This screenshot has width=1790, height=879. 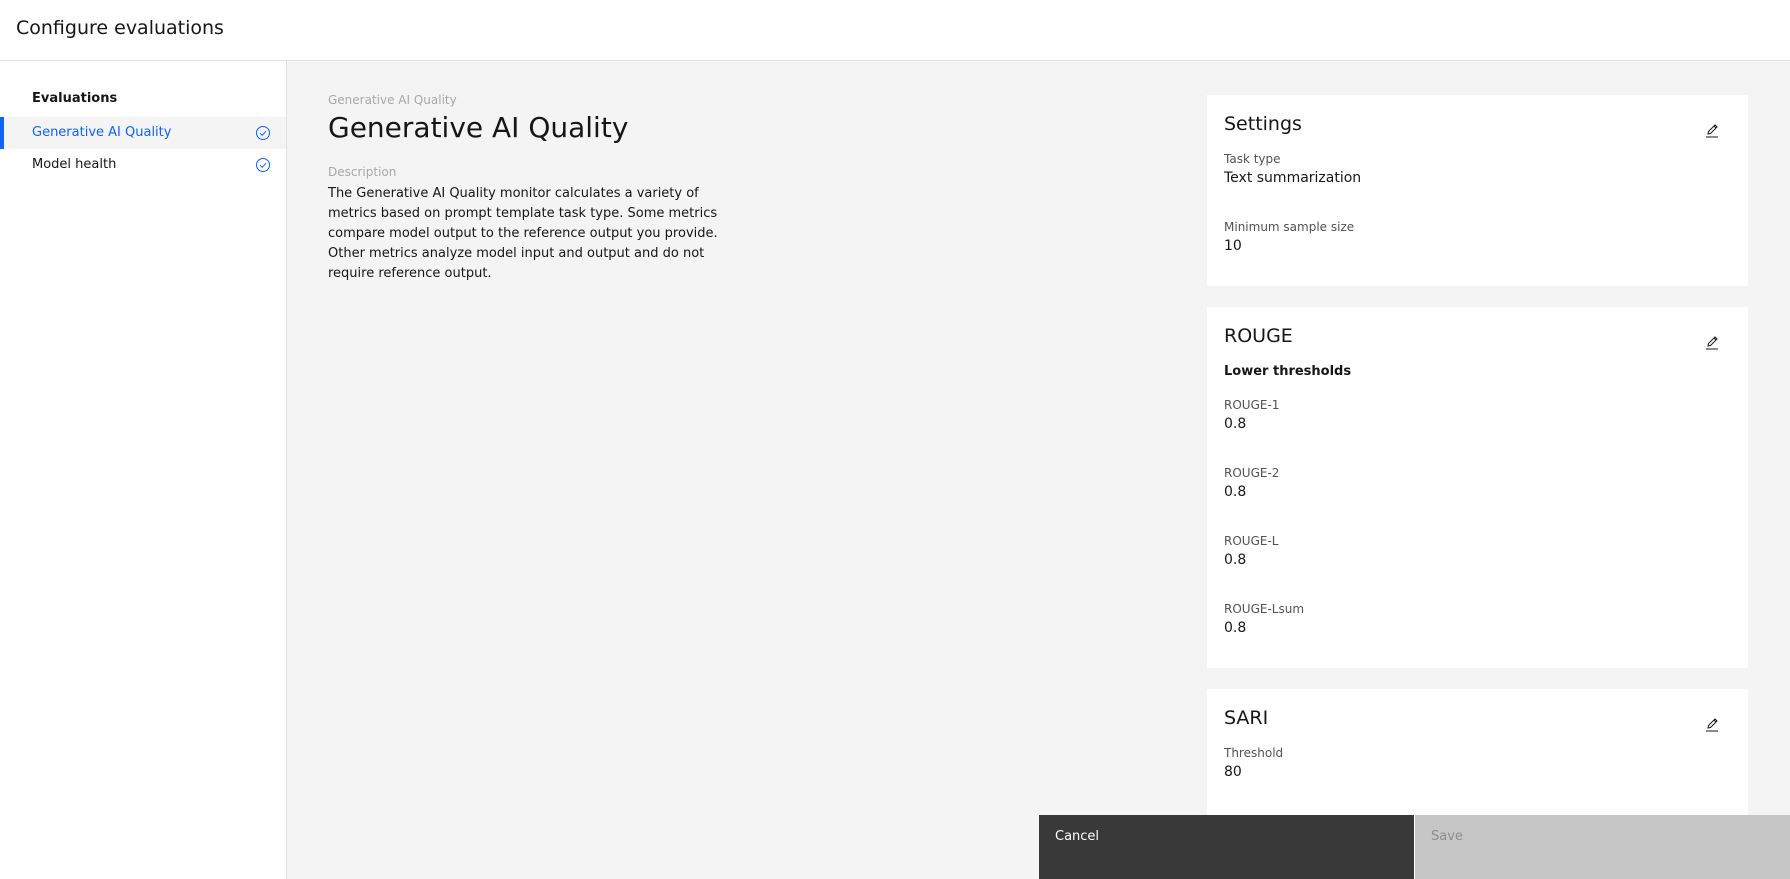 I want to click on field-rouge-1: ROUGE-1 0.8, so click(x=1251, y=415).